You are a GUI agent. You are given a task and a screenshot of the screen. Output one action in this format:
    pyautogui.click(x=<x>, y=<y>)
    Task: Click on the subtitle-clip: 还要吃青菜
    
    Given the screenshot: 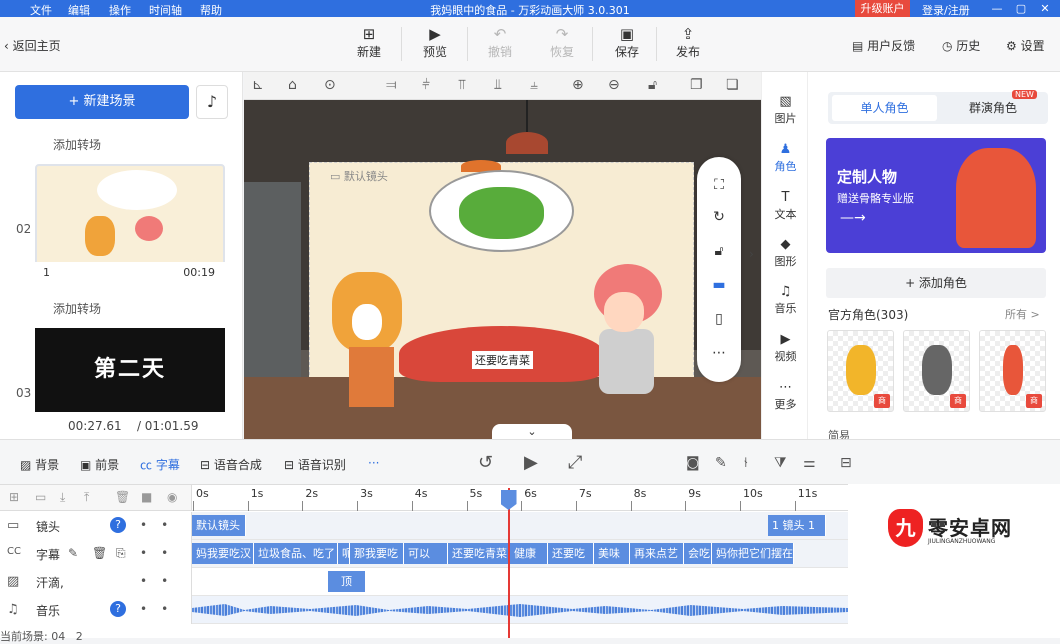 What is the action you would take?
    pyautogui.click(x=479, y=553)
    